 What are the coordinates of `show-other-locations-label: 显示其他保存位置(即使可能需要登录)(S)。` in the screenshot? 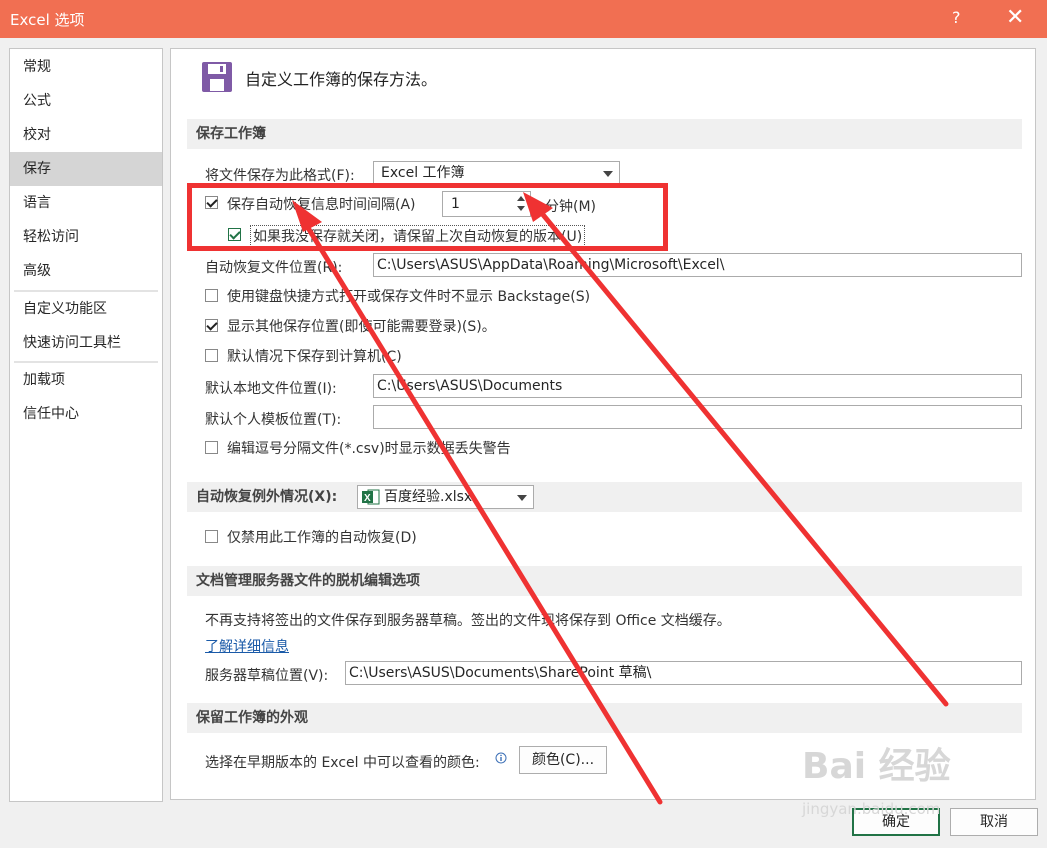 It's located at (361, 327).